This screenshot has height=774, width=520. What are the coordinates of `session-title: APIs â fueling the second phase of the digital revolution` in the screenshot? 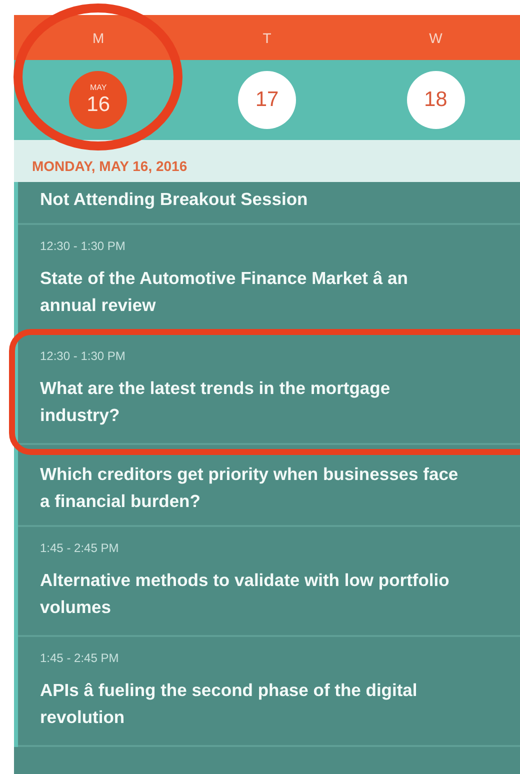 It's located at (229, 704).